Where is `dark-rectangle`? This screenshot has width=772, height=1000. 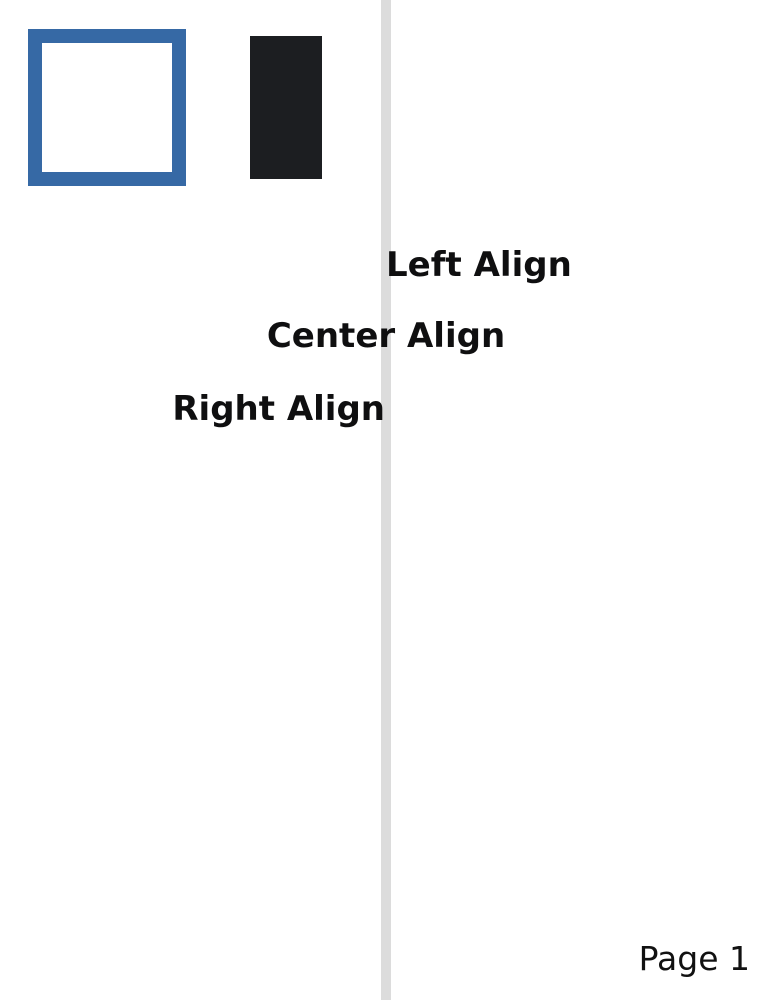 dark-rectangle is located at coordinates (286, 107).